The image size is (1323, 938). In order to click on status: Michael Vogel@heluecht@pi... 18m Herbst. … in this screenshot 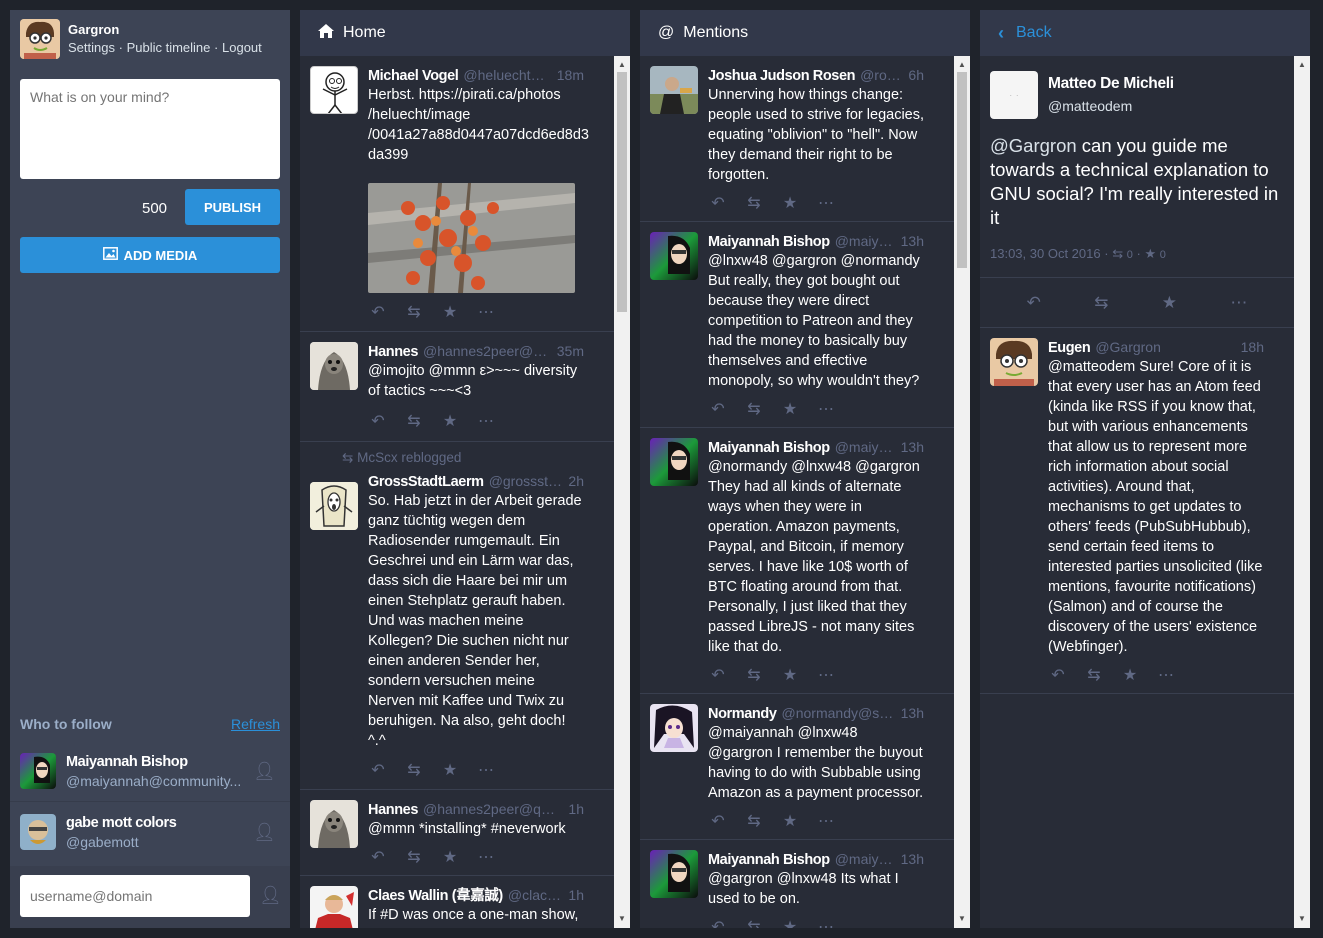, I will do `click(457, 194)`.